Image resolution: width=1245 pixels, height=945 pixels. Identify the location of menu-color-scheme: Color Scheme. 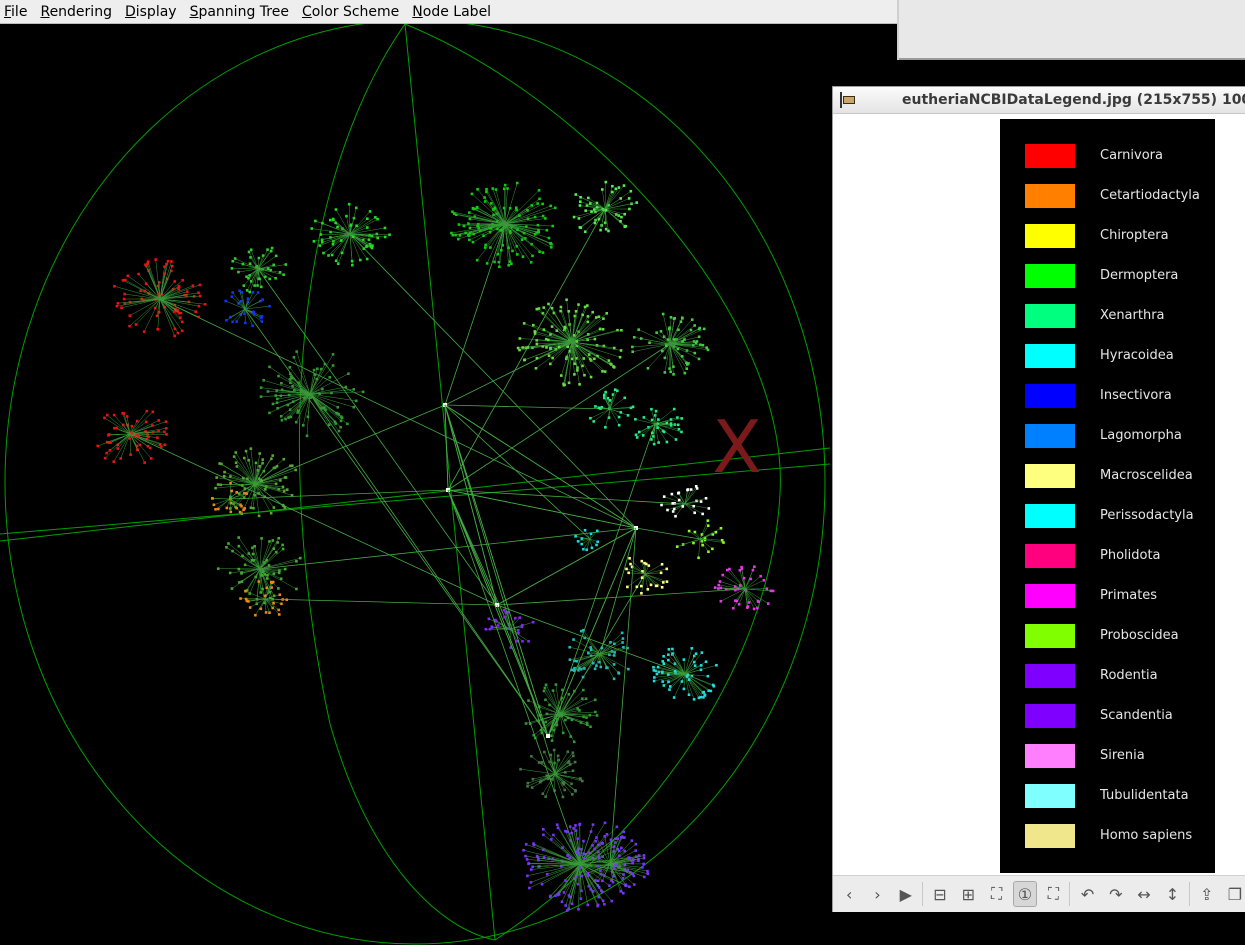
(350, 12).